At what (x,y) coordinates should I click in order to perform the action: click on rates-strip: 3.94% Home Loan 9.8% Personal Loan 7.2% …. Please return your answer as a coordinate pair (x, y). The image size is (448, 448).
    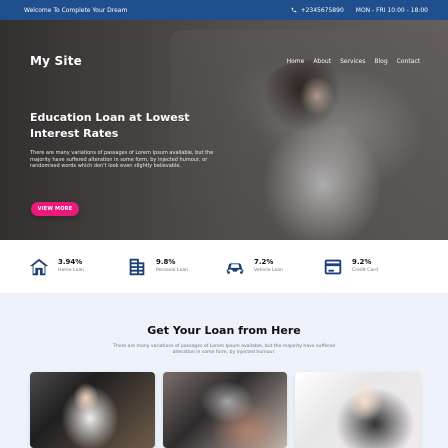
    Looking at the image, I should click on (224, 267).